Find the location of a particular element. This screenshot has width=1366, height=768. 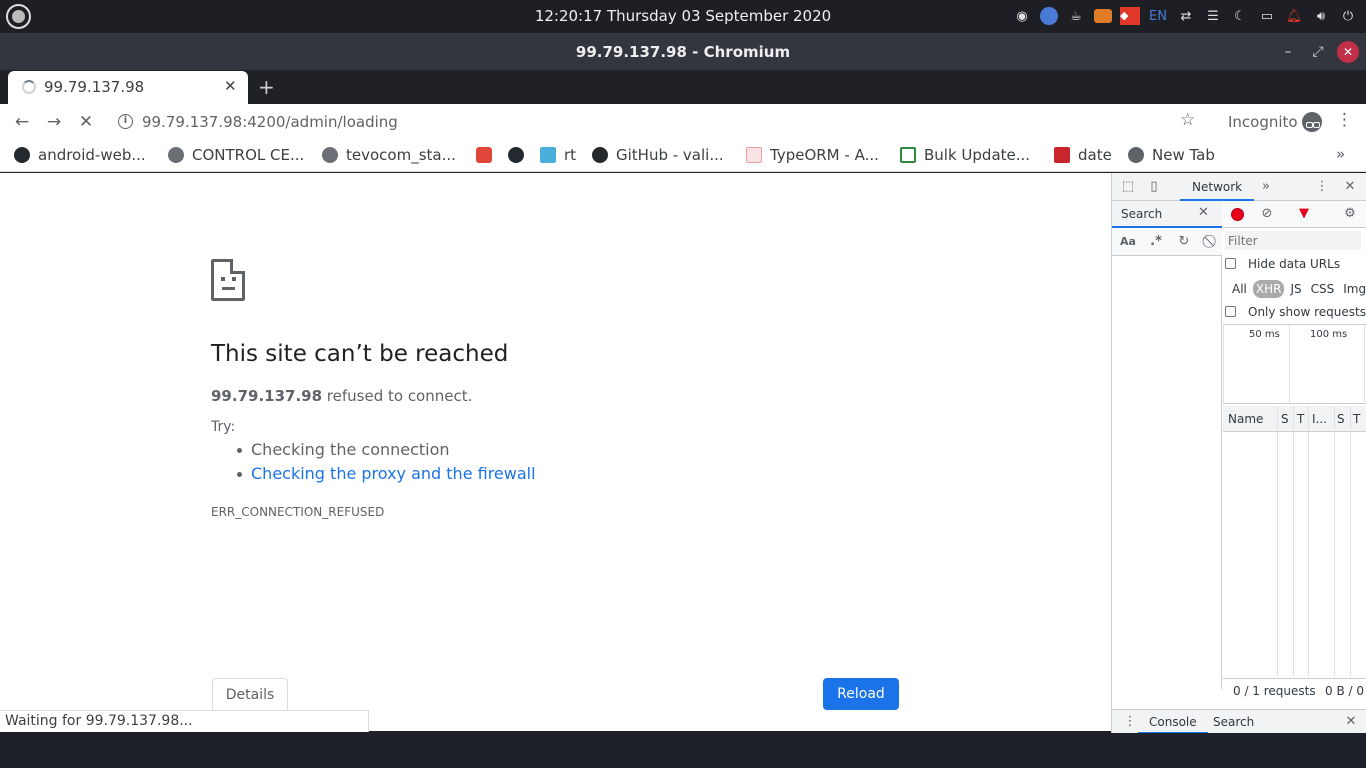

clear-icon: ⊘ is located at coordinates (1267, 214).